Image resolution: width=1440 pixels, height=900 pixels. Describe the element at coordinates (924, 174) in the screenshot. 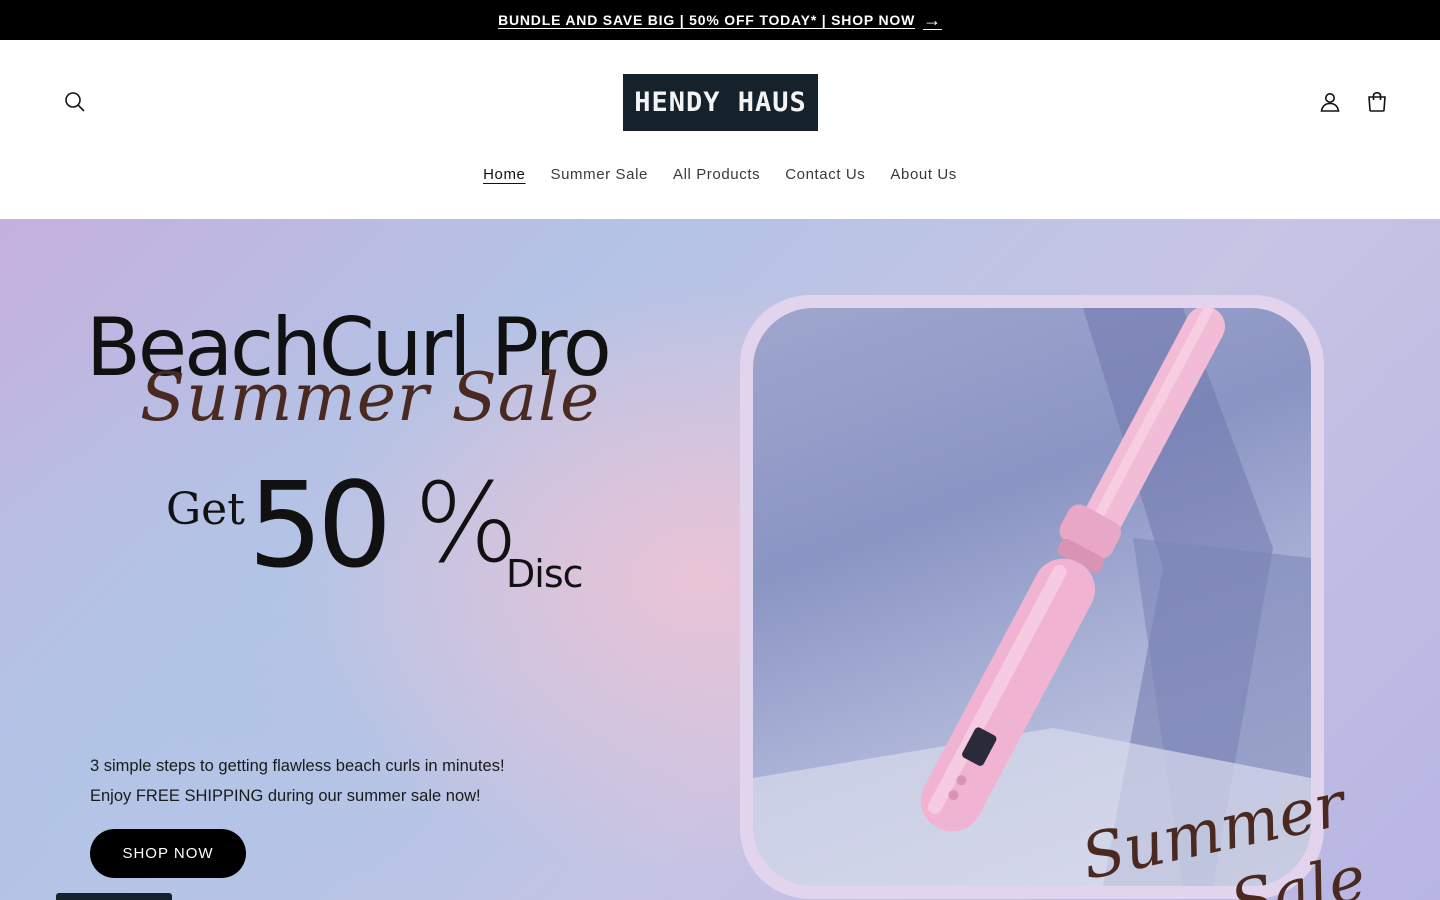

I see `nav-item-about-us: About Us` at that location.